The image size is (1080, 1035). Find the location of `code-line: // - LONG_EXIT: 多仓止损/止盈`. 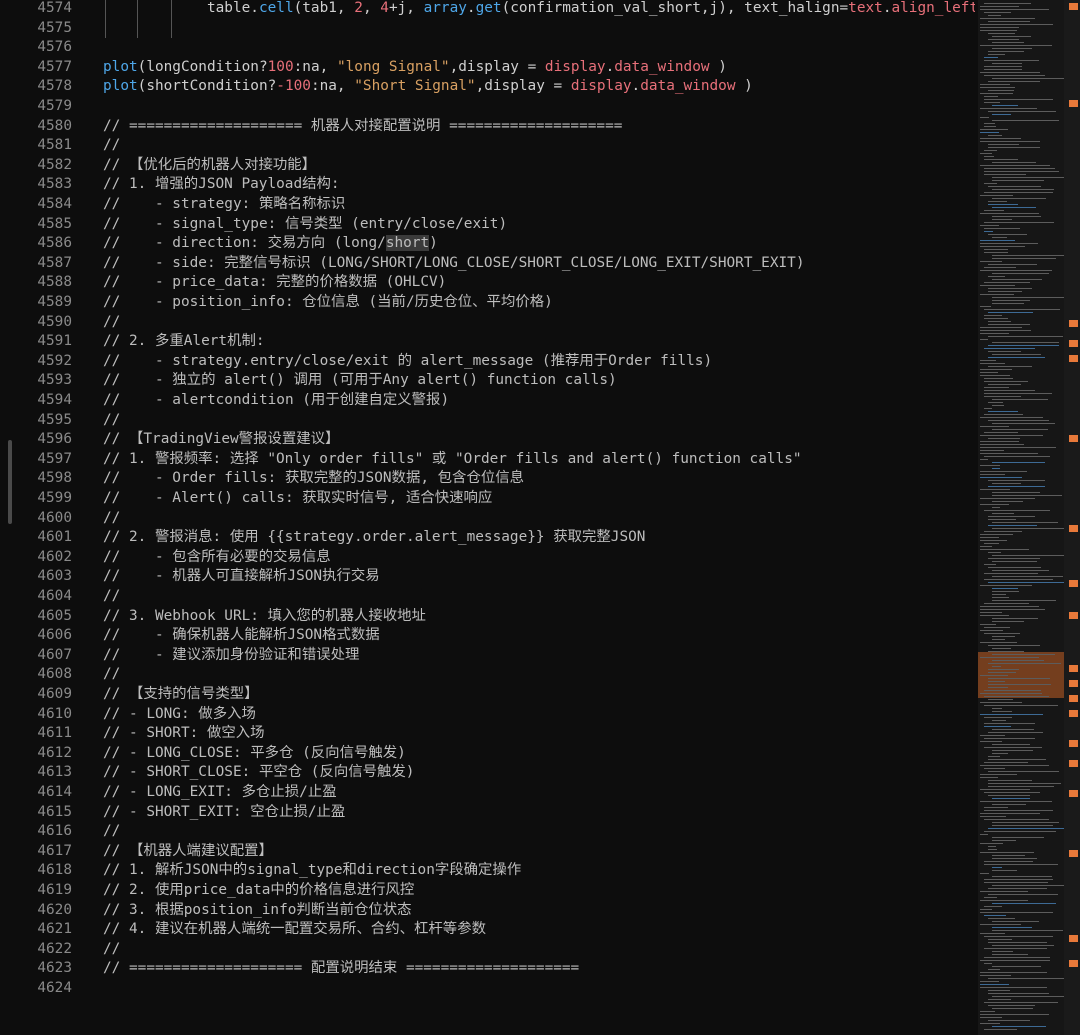

code-line: // - LONG_EXIT: 多仓止损/止盈 is located at coordinates (220, 793).